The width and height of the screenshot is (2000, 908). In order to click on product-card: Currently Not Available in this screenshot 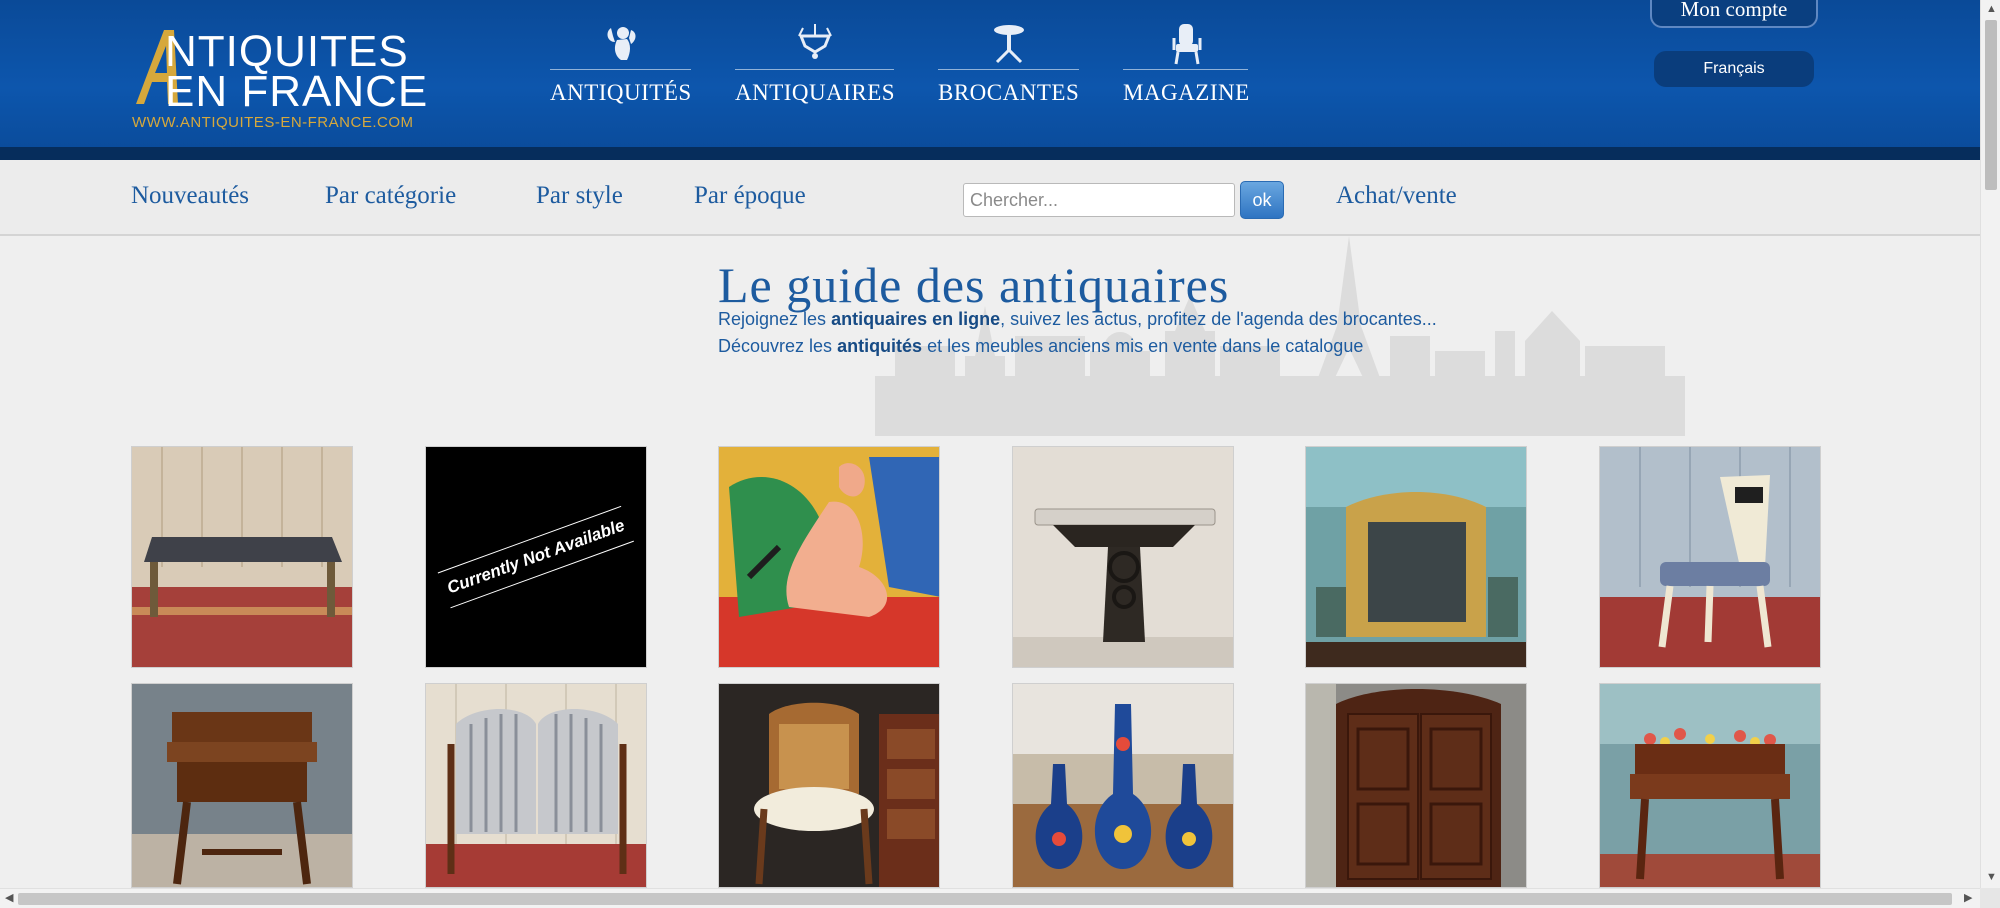, I will do `click(536, 557)`.